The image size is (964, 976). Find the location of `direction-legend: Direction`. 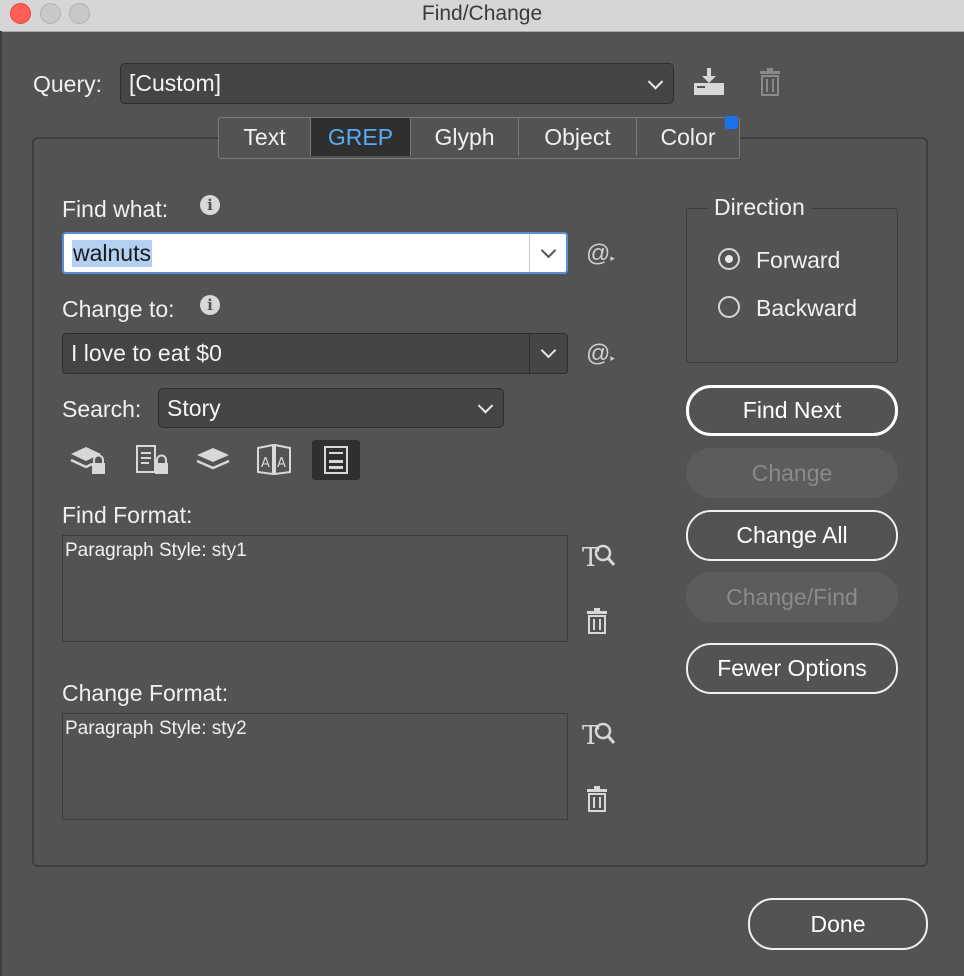

direction-legend: Direction is located at coordinates (759, 207).